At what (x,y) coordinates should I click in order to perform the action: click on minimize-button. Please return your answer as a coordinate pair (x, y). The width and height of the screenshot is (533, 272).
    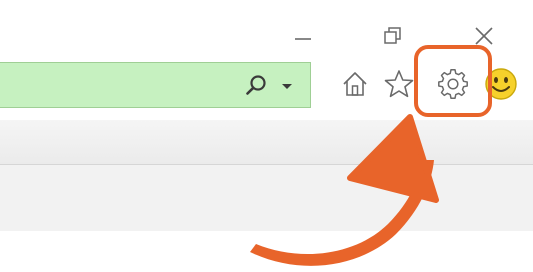
    Looking at the image, I should click on (303, 36).